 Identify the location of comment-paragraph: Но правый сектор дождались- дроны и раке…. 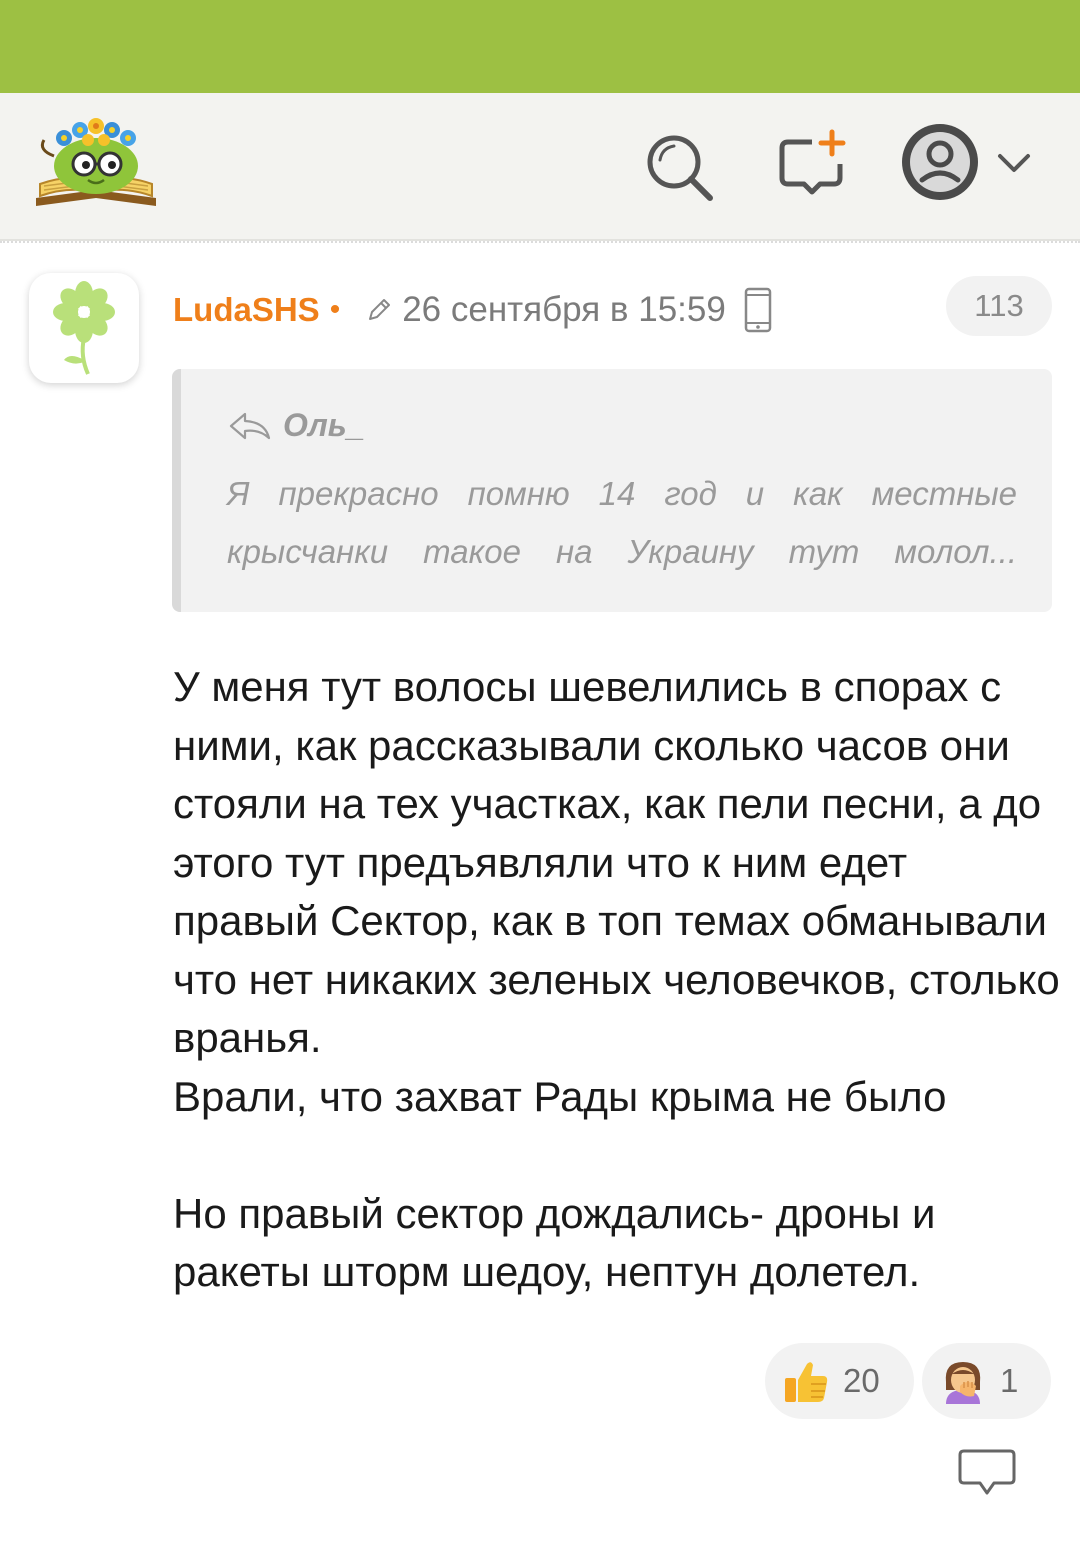
(554, 1242).